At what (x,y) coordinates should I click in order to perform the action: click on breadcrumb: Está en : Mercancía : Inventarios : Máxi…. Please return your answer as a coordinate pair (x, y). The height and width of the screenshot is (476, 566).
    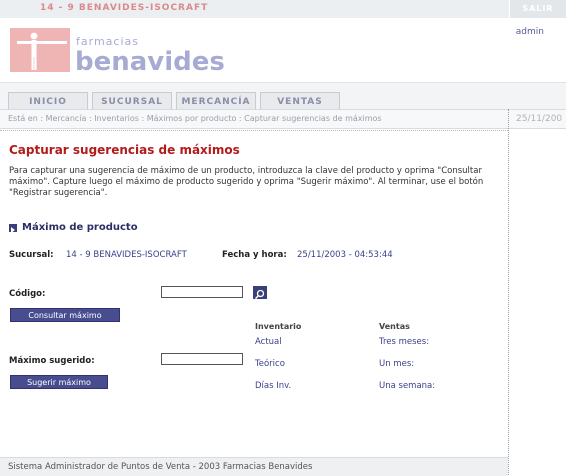
    Looking at the image, I should click on (195, 118).